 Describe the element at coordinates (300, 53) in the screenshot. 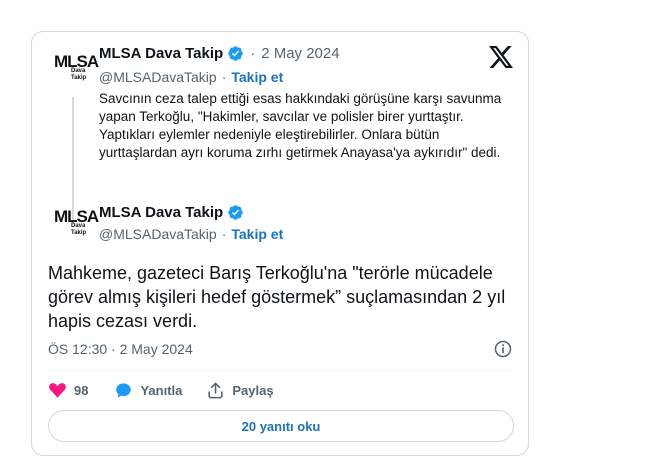

I see `quoted-date: 2 May 2024` at that location.